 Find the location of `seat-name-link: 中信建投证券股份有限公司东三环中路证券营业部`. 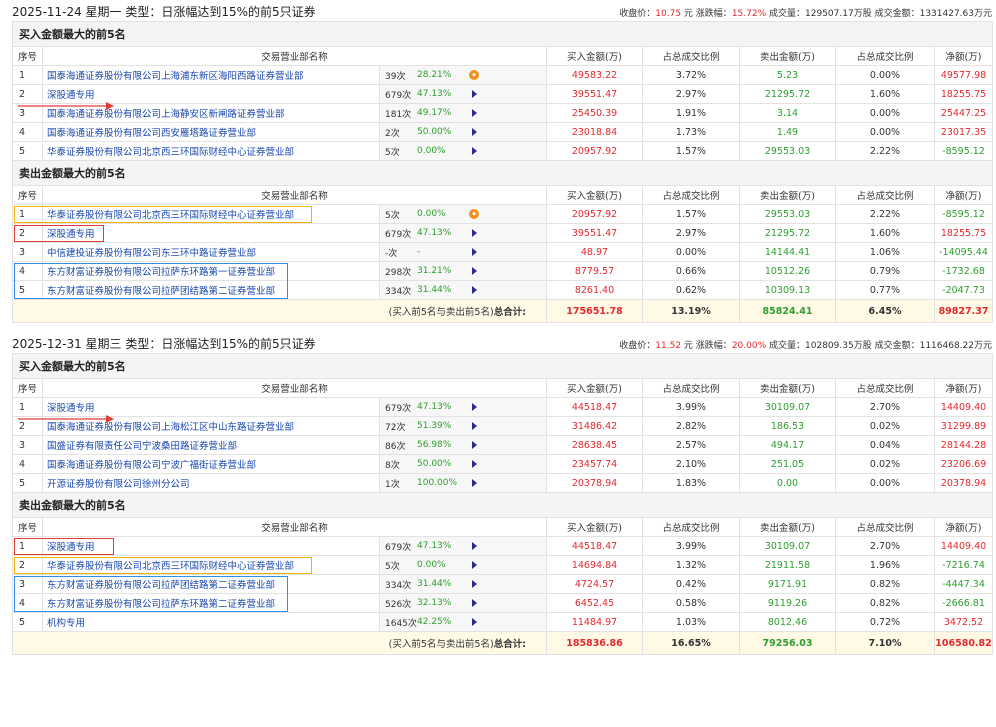

seat-name-link: 中信建投证券股份有限公司东三环中路证券营业部 is located at coordinates (211, 252).